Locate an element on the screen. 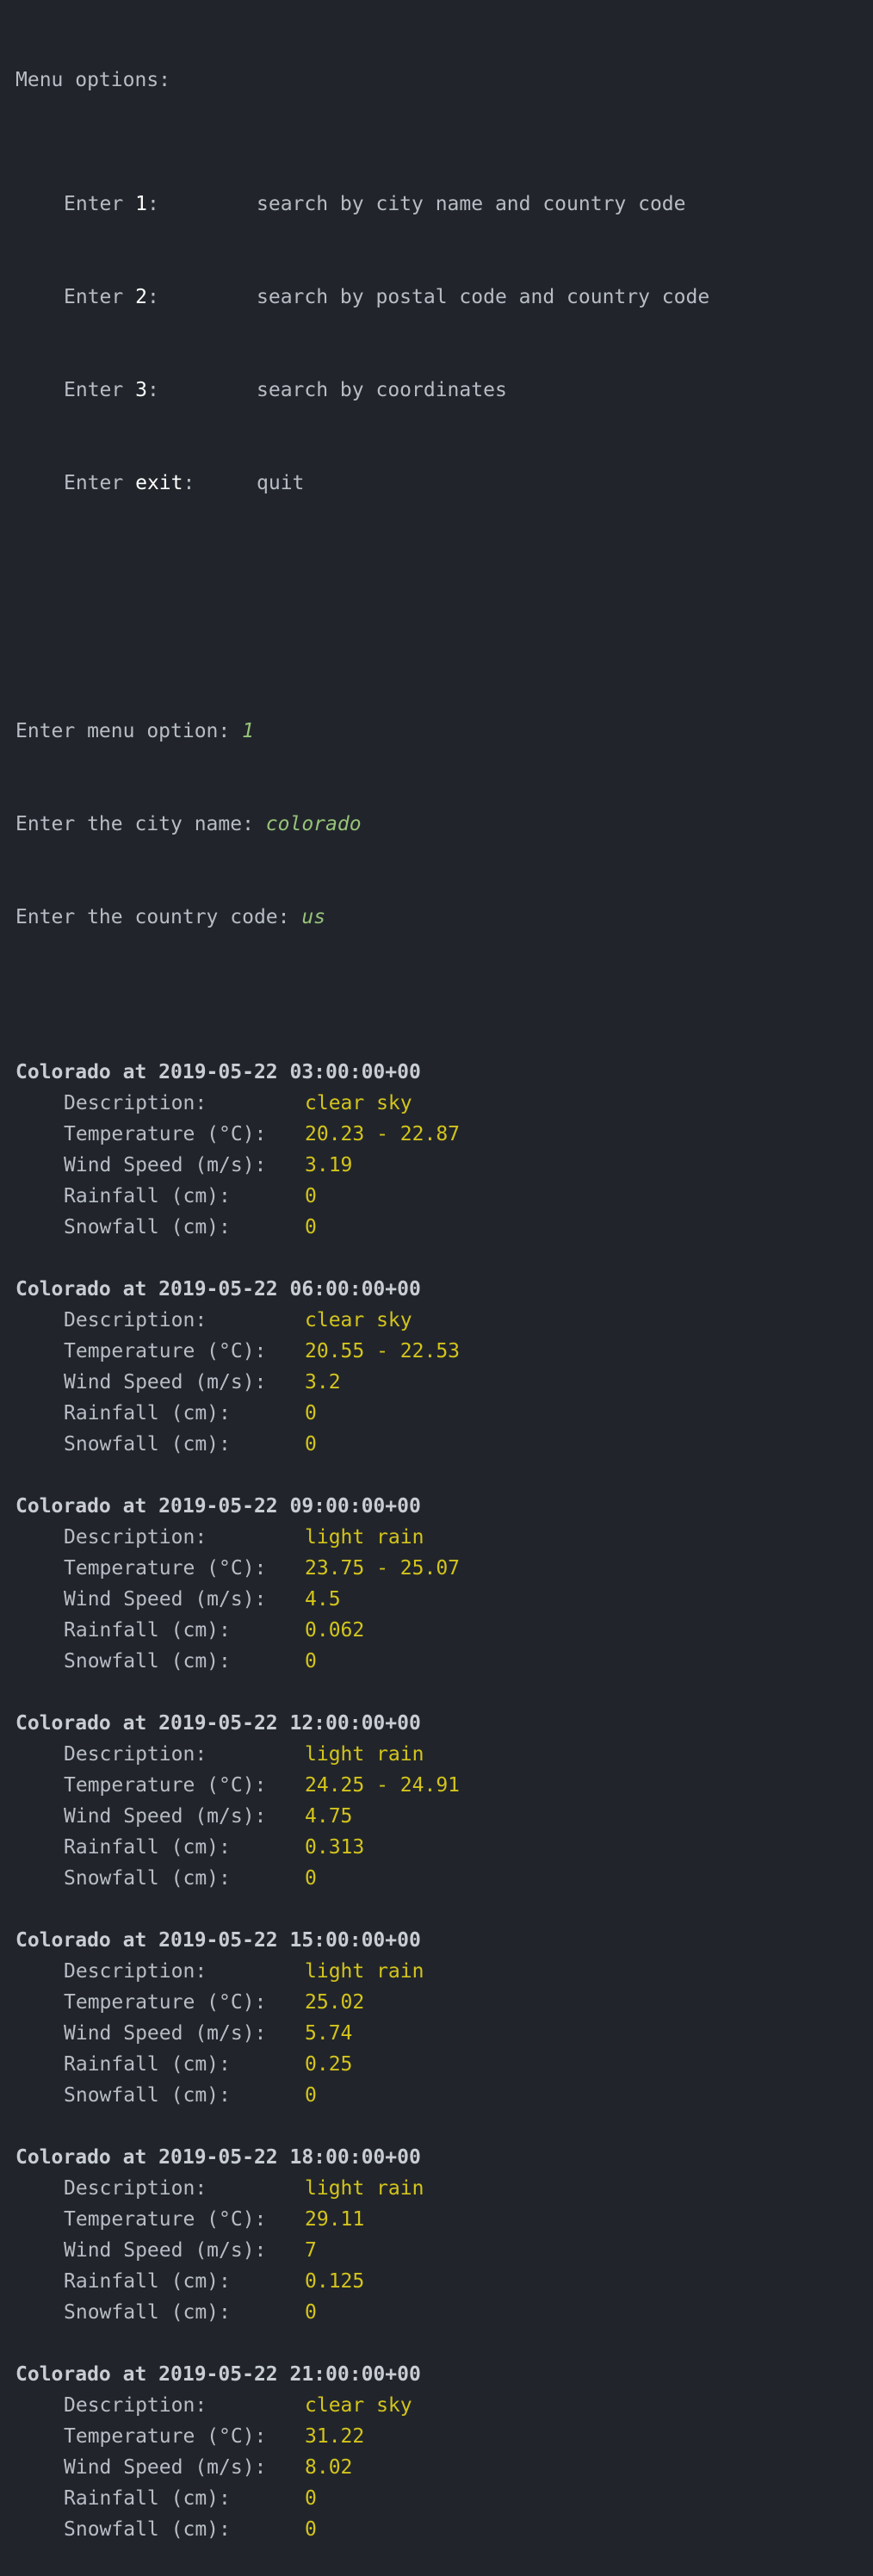 This screenshot has width=873, height=2576. field-value: 20.23 - 22.87 is located at coordinates (383, 1134).